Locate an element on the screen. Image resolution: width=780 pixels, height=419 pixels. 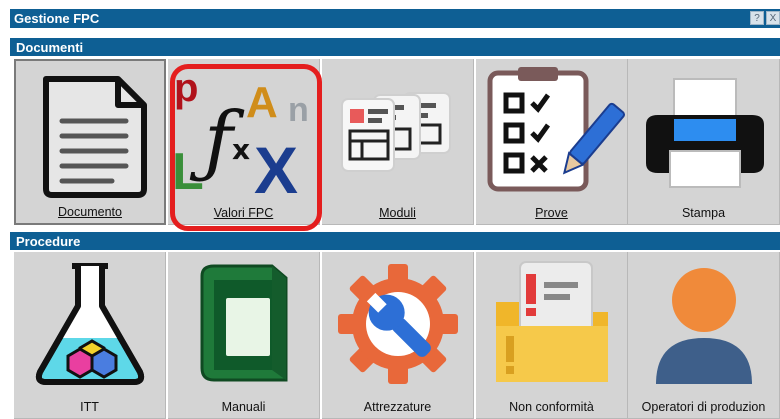
tile-attrezzature: Attrezzature is located at coordinates (398, 335).